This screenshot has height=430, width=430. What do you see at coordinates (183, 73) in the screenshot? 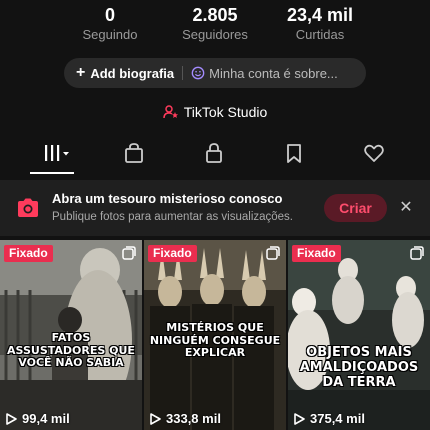
I see `divider` at bounding box center [183, 73].